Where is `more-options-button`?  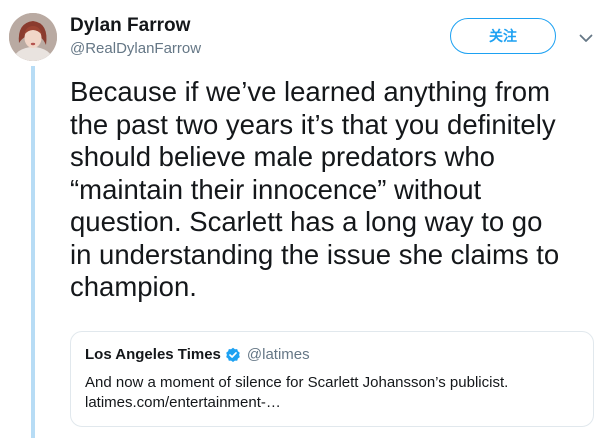 more-options-button is located at coordinates (586, 38).